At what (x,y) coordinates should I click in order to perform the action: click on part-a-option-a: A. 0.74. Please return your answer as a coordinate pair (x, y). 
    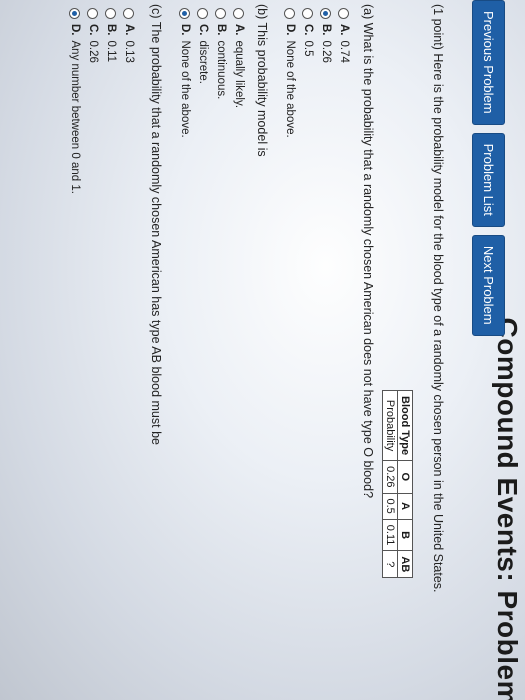
    Looking at the image, I should click on (344, 35).